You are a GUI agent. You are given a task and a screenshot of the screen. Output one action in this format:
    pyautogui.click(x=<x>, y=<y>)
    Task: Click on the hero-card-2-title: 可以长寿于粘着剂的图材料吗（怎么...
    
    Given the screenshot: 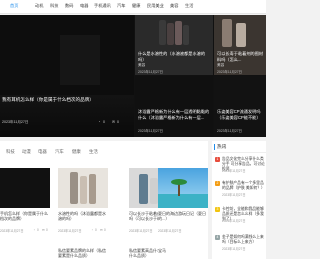 What is the action you would take?
    pyautogui.click(x=241, y=56)
    